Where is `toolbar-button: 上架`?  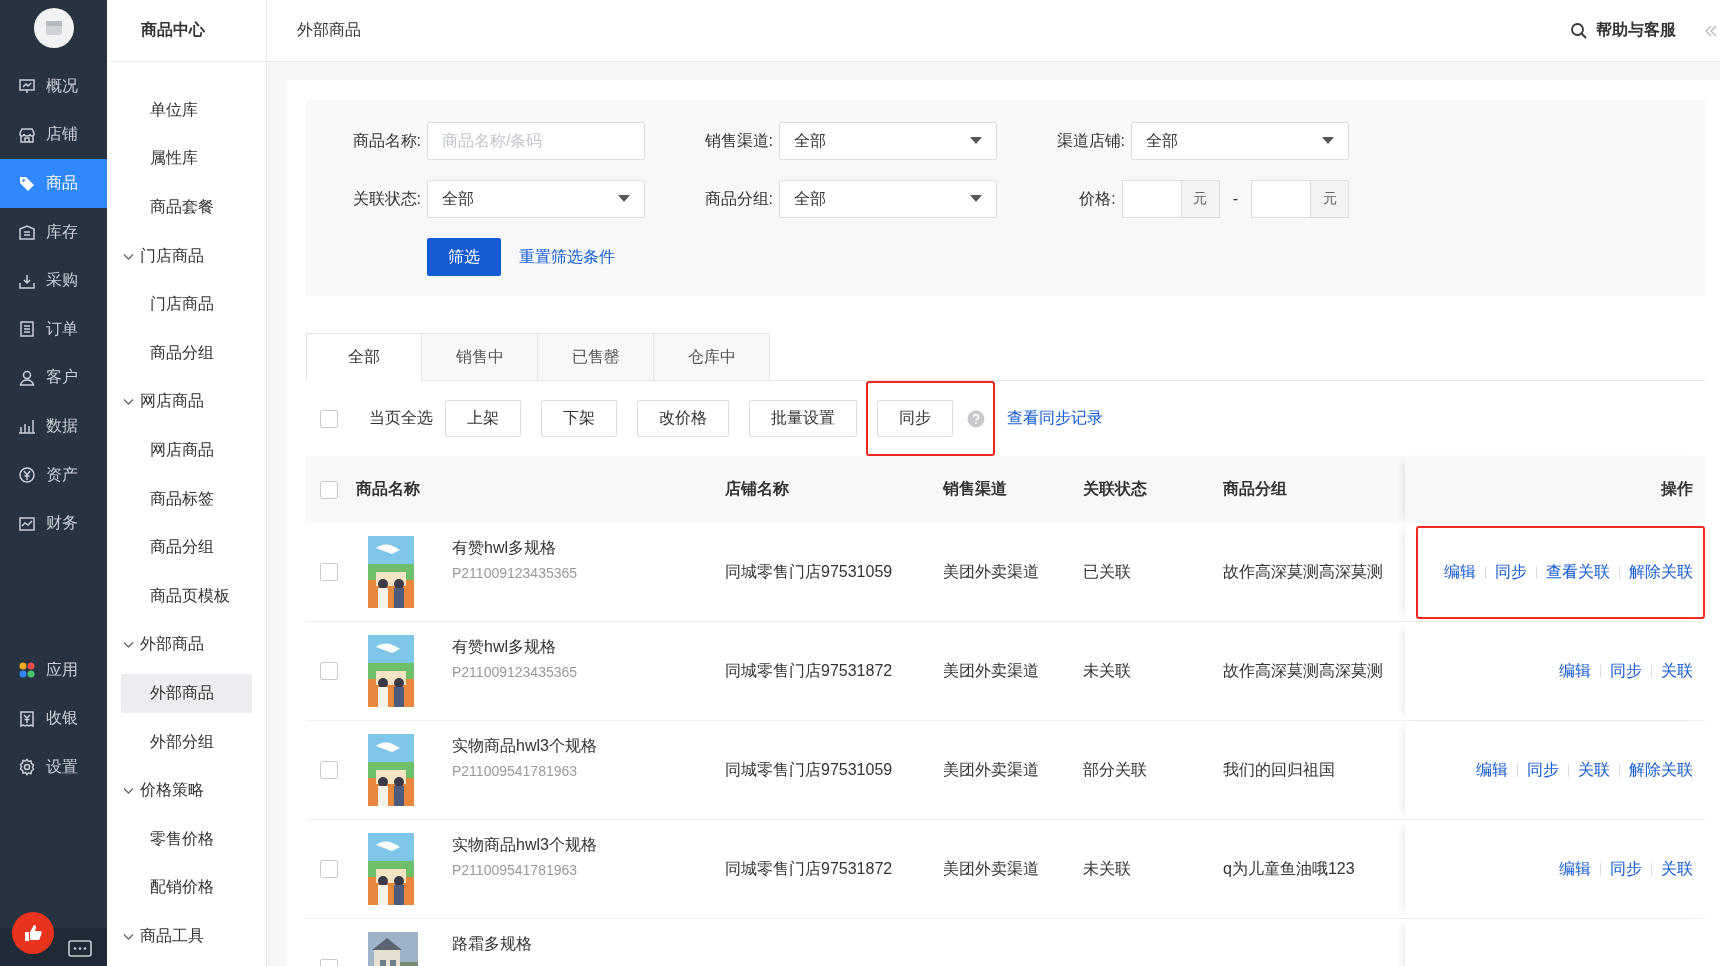 toolbar-button: 上架 is located at coordinates (483, 418).